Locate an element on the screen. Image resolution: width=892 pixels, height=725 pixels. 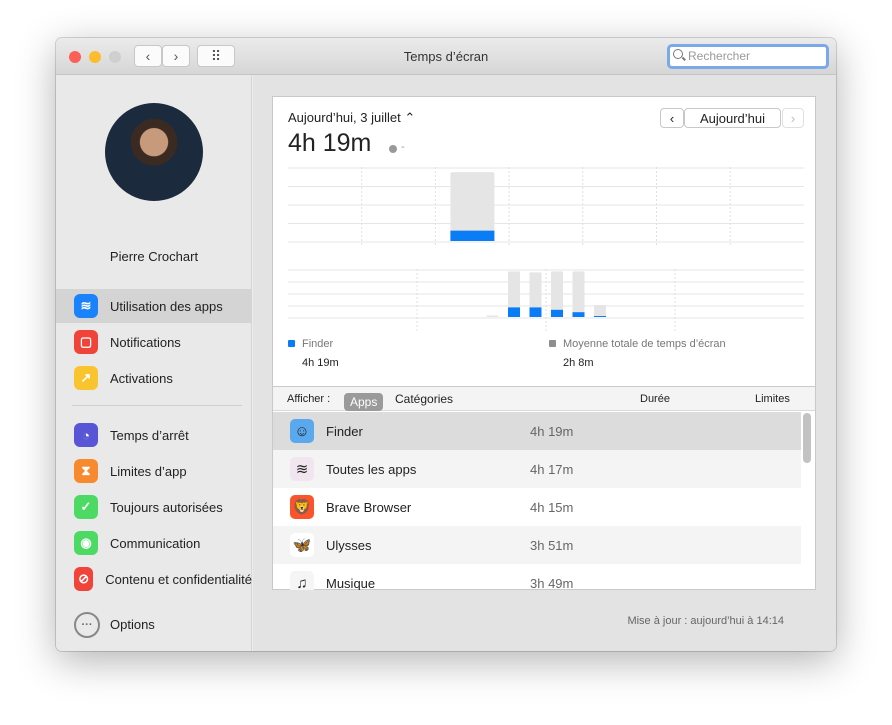
pickup-icon: ↗ is located at coordinates (86, 378).